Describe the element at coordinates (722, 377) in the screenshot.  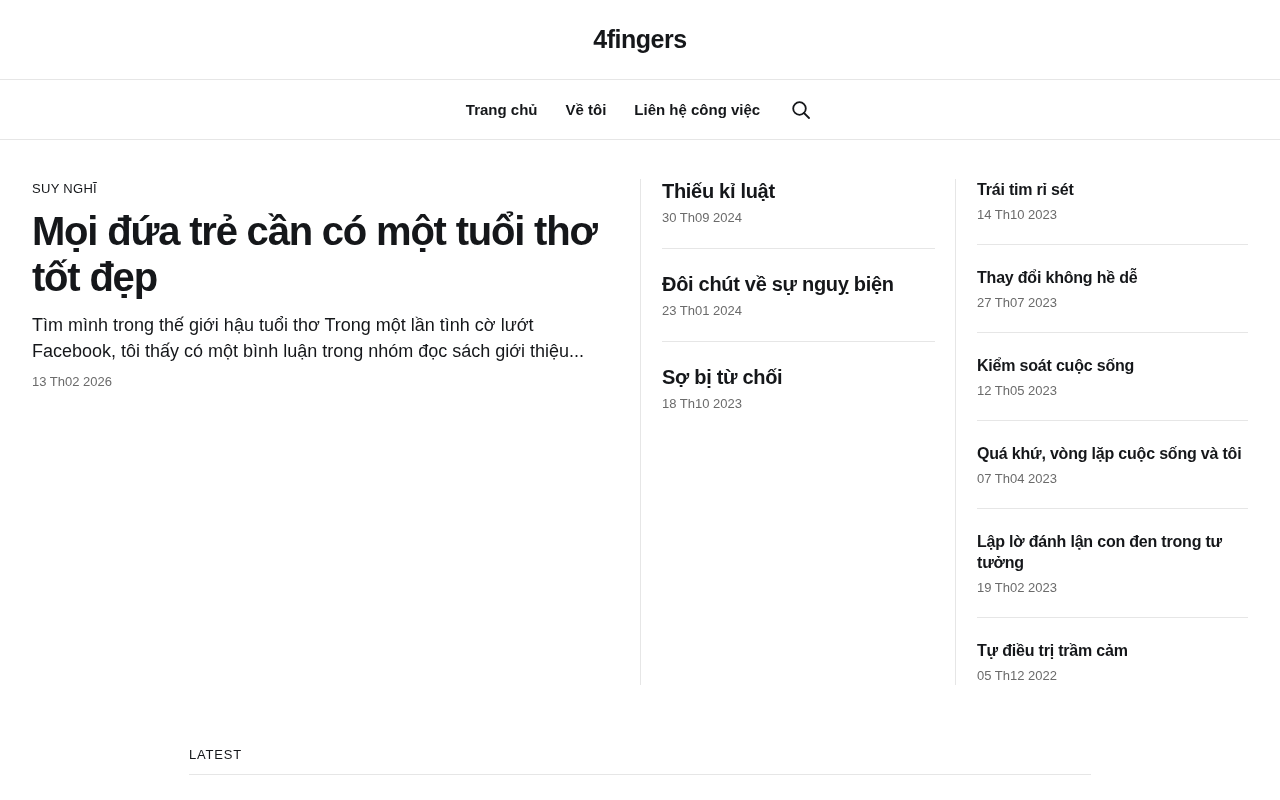
I see `post-title: Sợ bị từ chối` at that location.